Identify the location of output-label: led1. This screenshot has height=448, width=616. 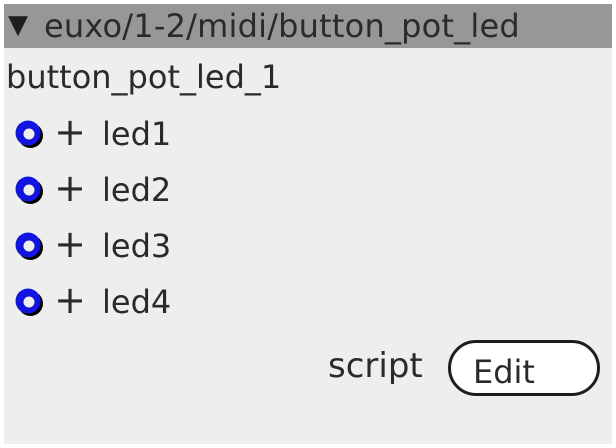
(137, 134).